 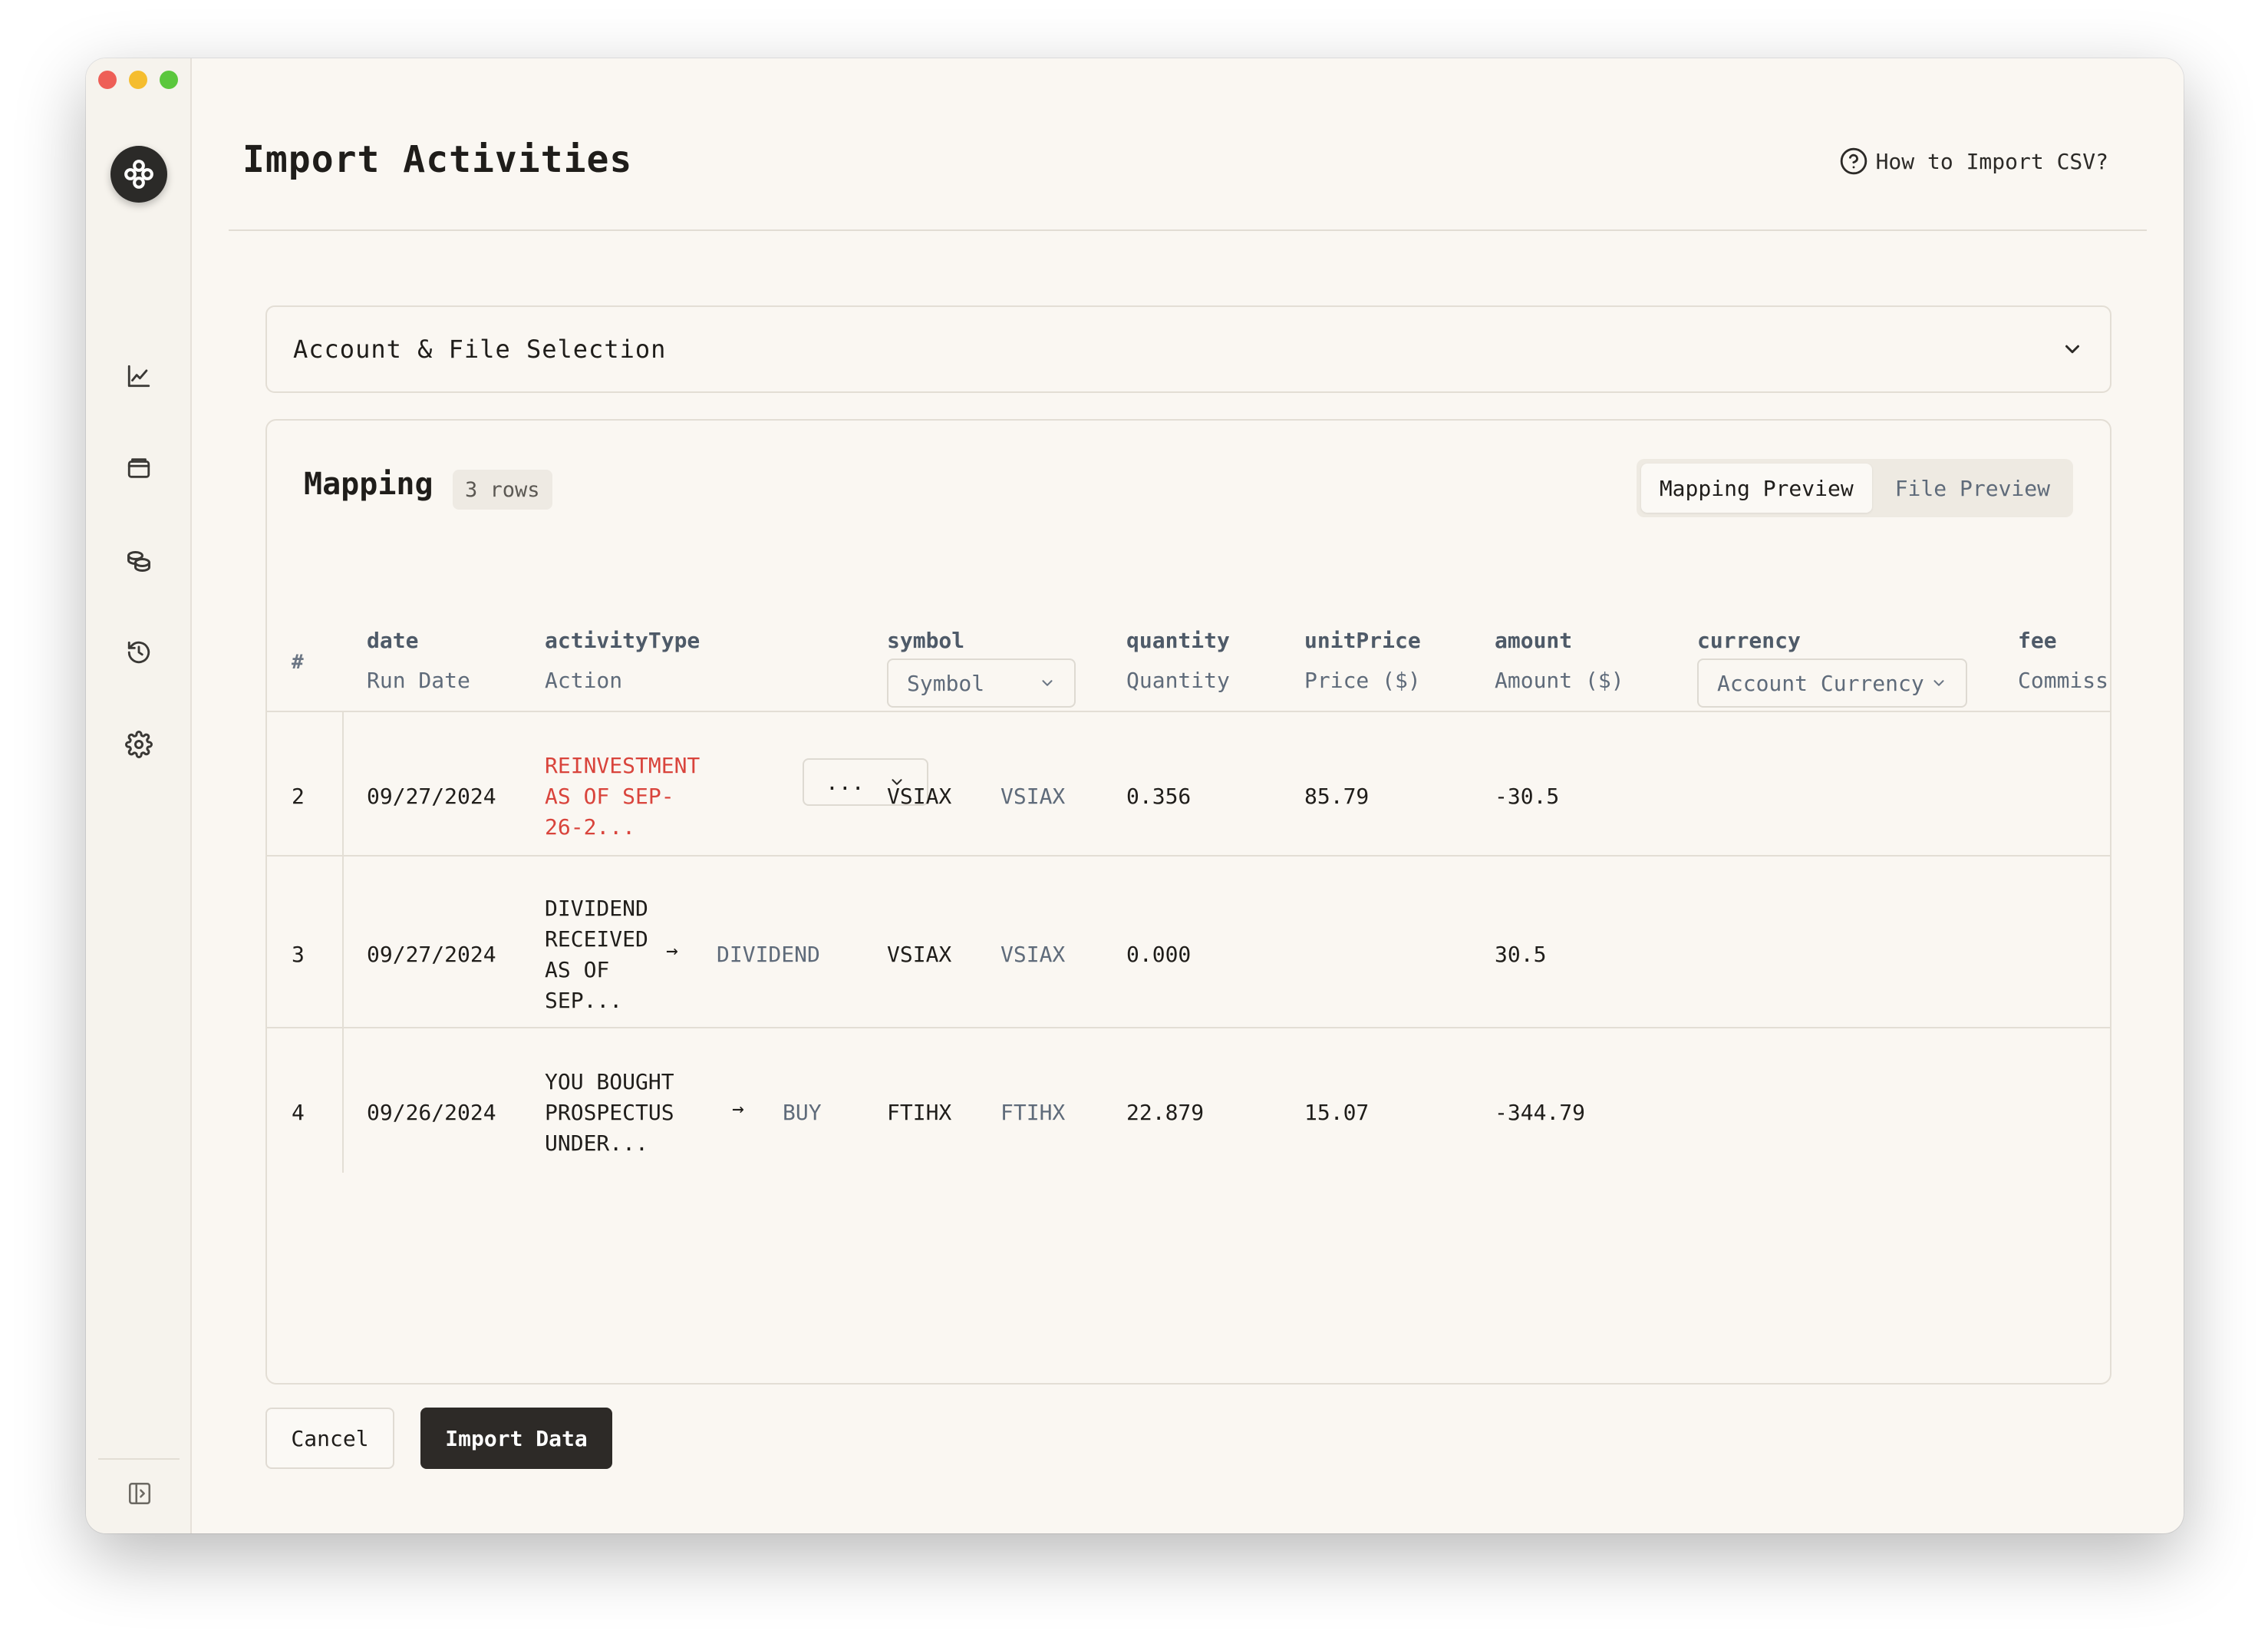 What do you see at coordinates (1820, 683) in the screenshot?
I see `currency-column-select-value: Account Currency` at bounding box center [1820, 683].